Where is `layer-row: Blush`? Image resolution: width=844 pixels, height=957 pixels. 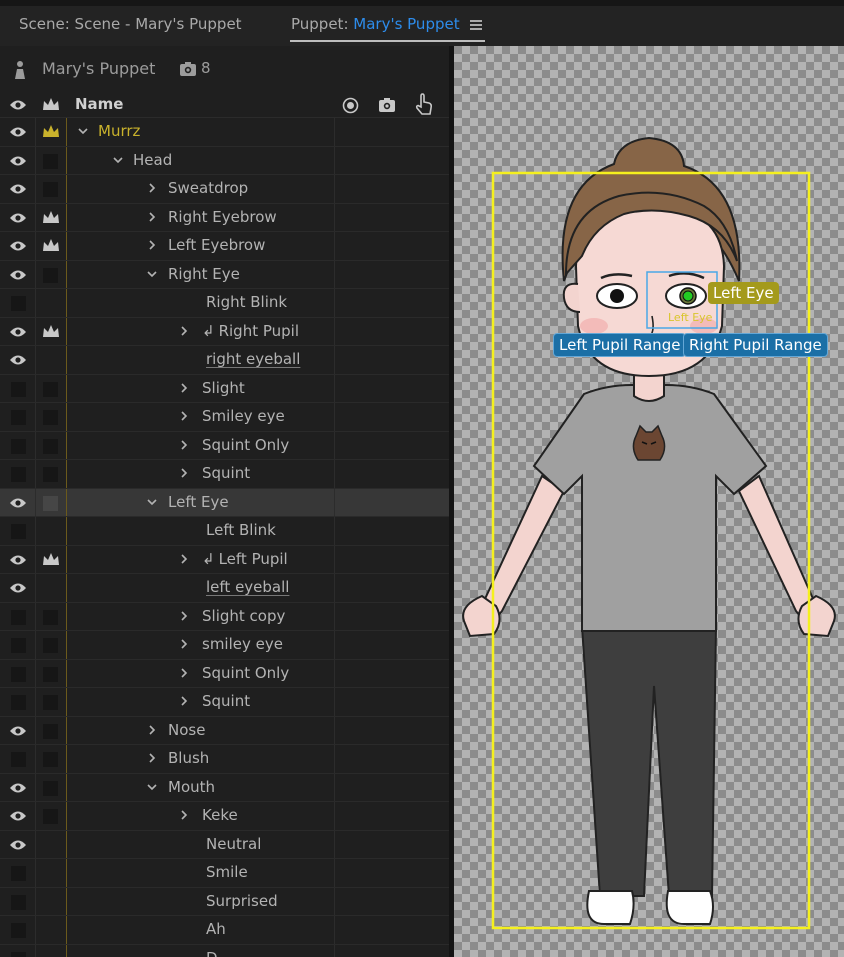 layer-row: Blush is located at coordinates (224, 759).